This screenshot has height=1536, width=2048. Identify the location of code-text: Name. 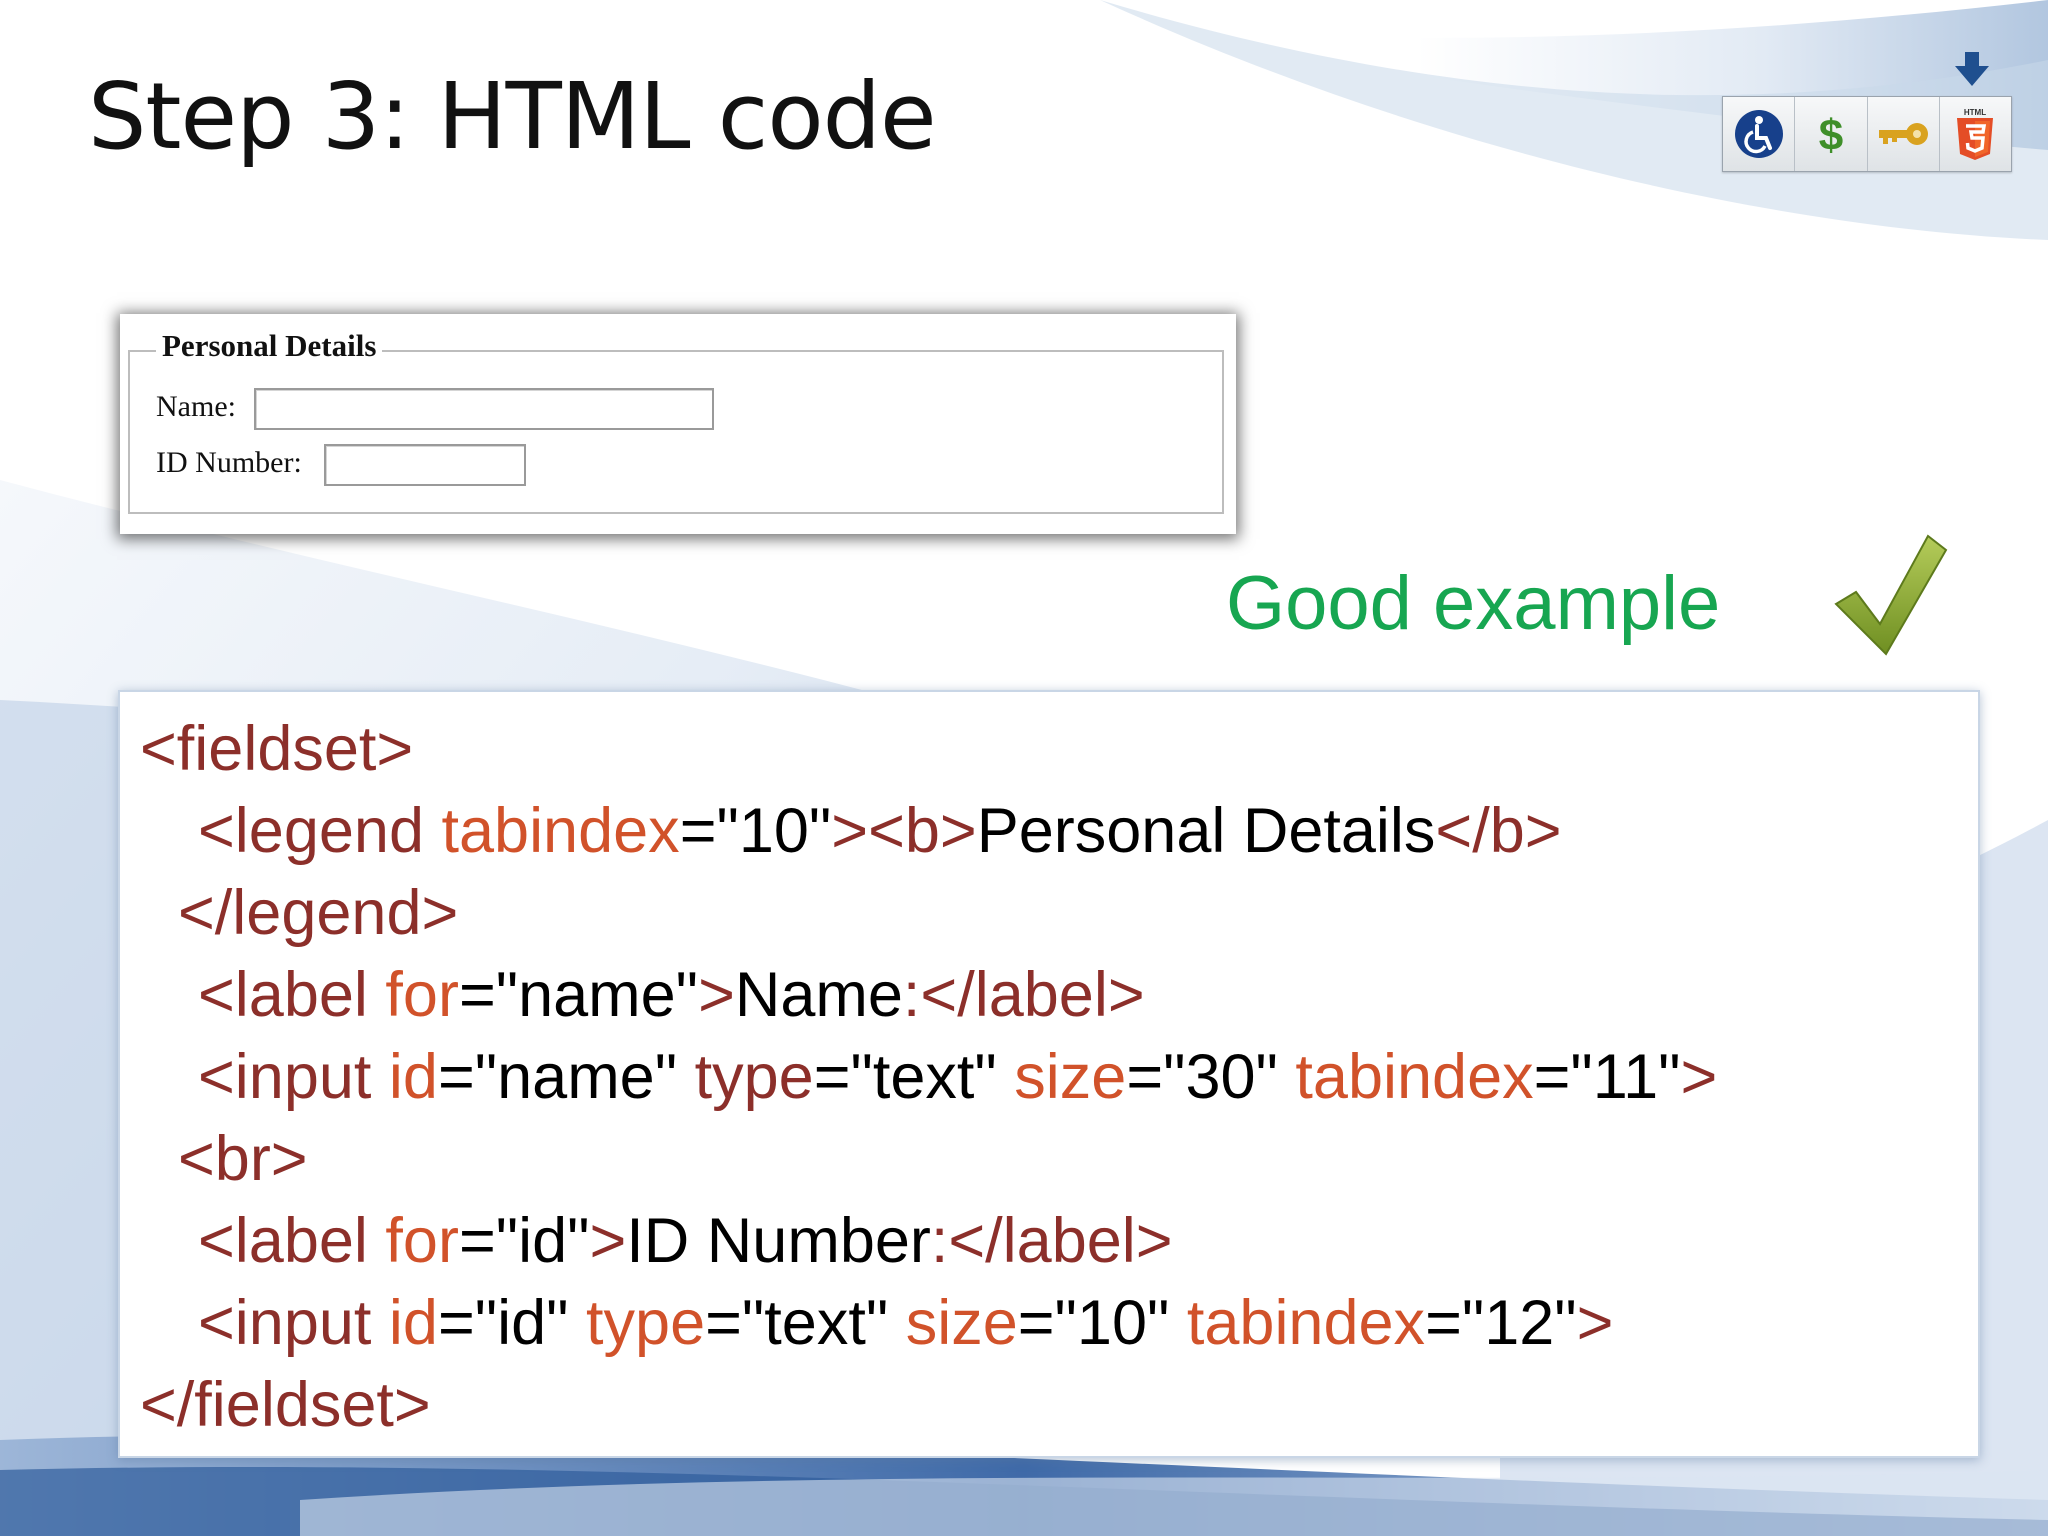
(818, 995).